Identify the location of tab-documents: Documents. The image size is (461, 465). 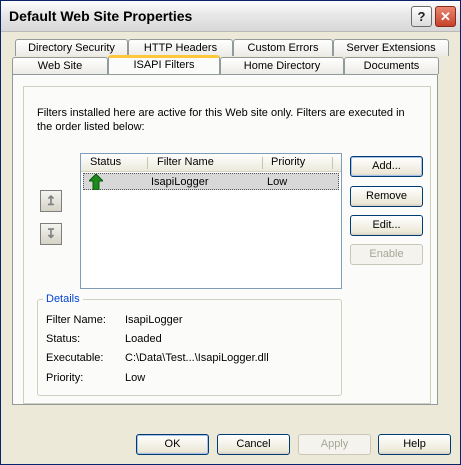
(391, 65).